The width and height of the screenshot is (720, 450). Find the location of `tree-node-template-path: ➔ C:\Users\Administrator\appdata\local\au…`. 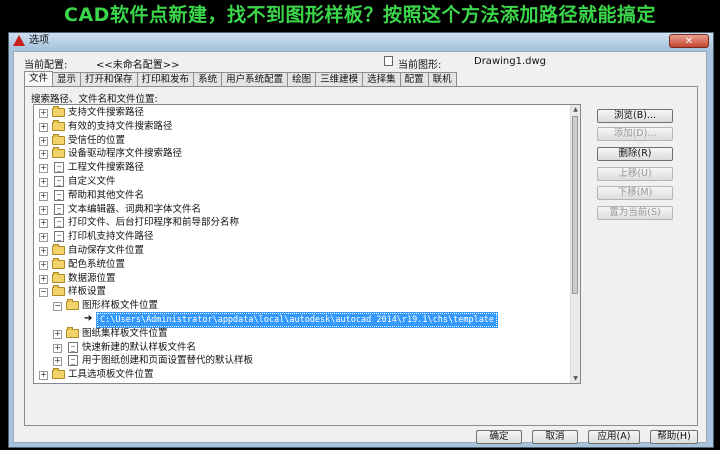

tree-node-template-path: ➔ C:\Users\Administrator\appdata\local\au… is located at coordinates (303, 319).